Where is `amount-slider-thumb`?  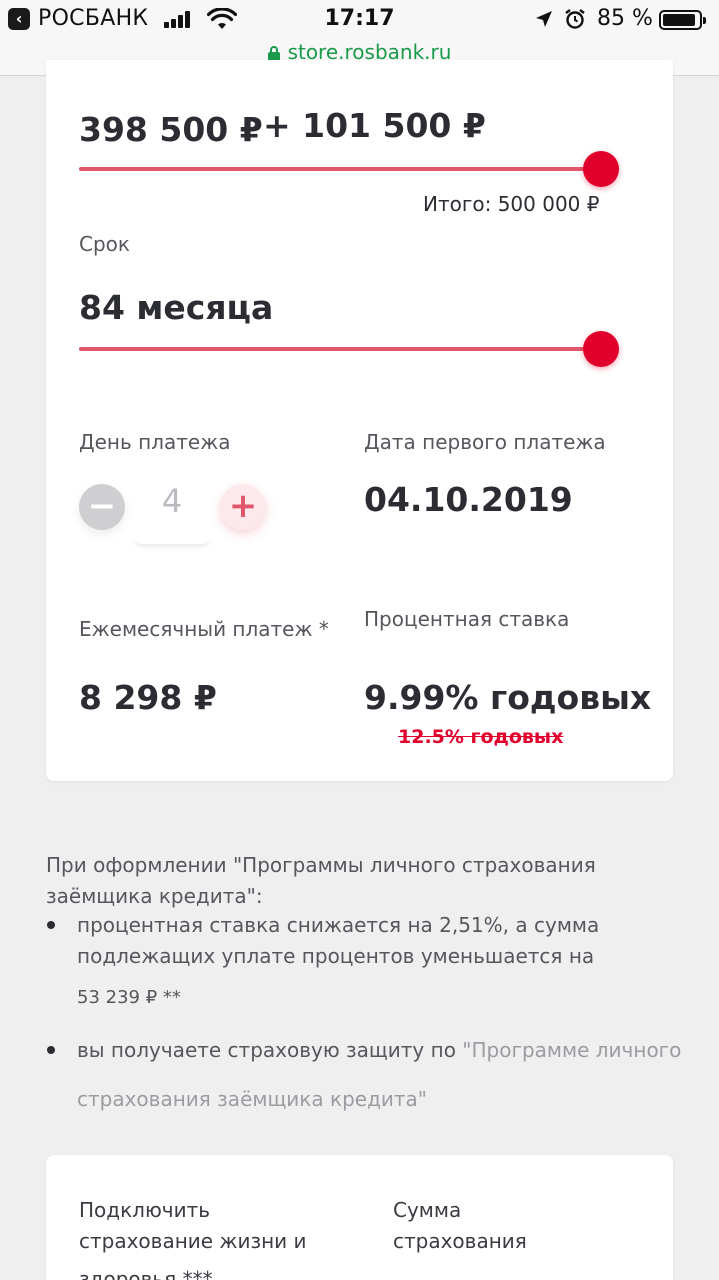
amount-slider-thumb is located at coordinates (601, 169).